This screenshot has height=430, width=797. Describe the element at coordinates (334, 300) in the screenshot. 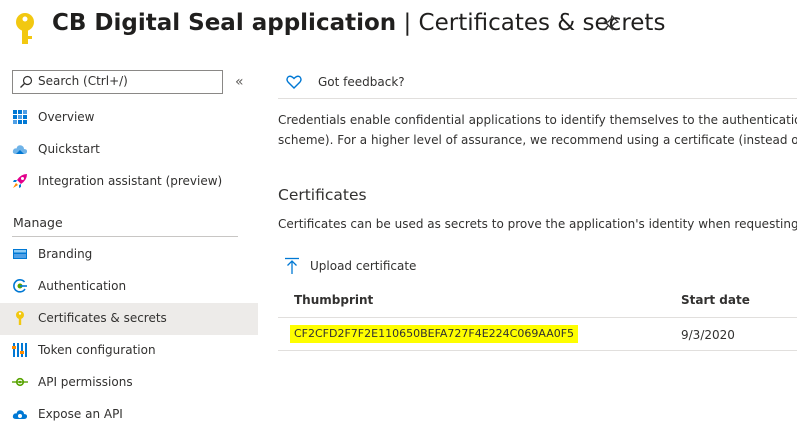

I see `column-header-thumbprint: Thumbprint` at that location.